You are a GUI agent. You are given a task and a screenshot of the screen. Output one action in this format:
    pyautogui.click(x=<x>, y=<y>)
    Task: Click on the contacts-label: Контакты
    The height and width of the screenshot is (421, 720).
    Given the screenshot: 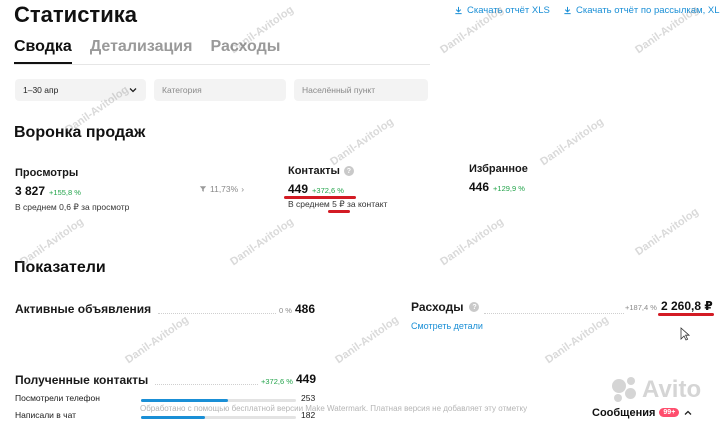 What is the action you would take?
    pyautogui.click(x=314, y=171)
    